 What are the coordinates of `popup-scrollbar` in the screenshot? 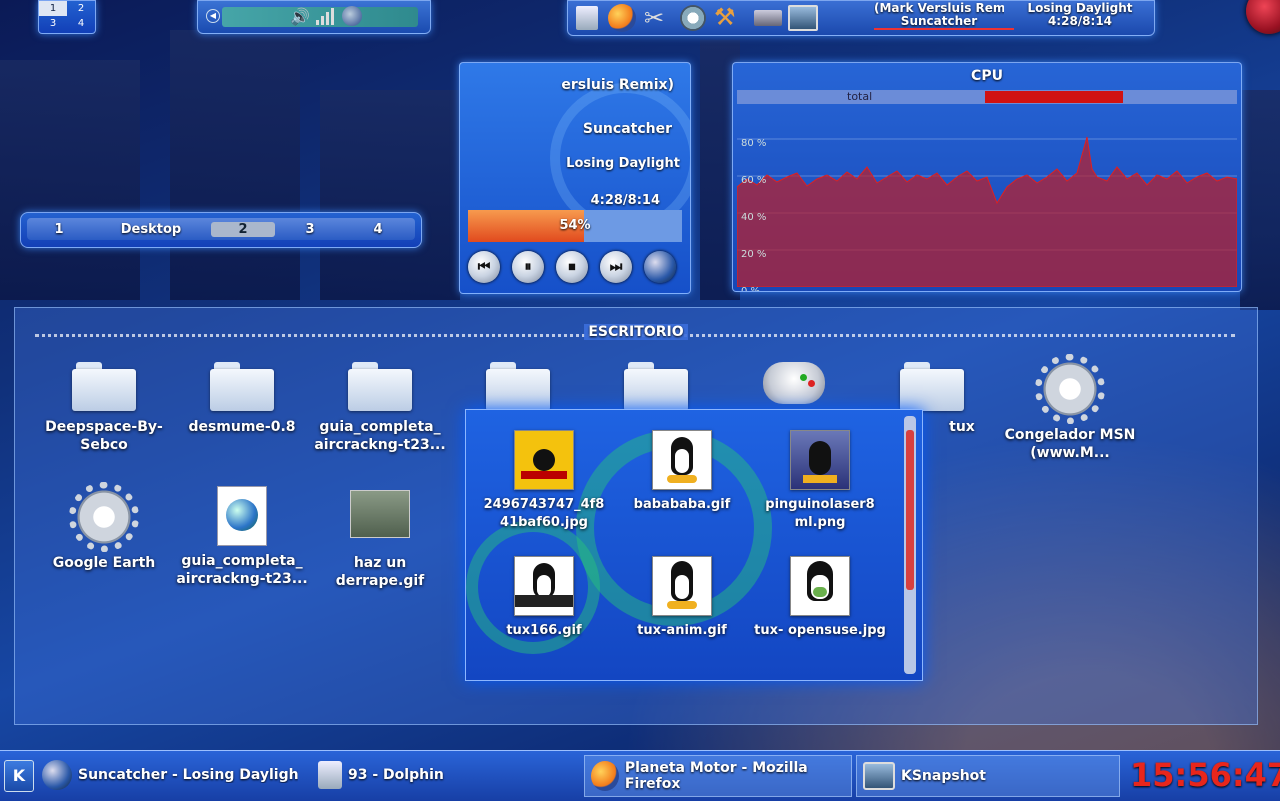 It's located at (910, 545).